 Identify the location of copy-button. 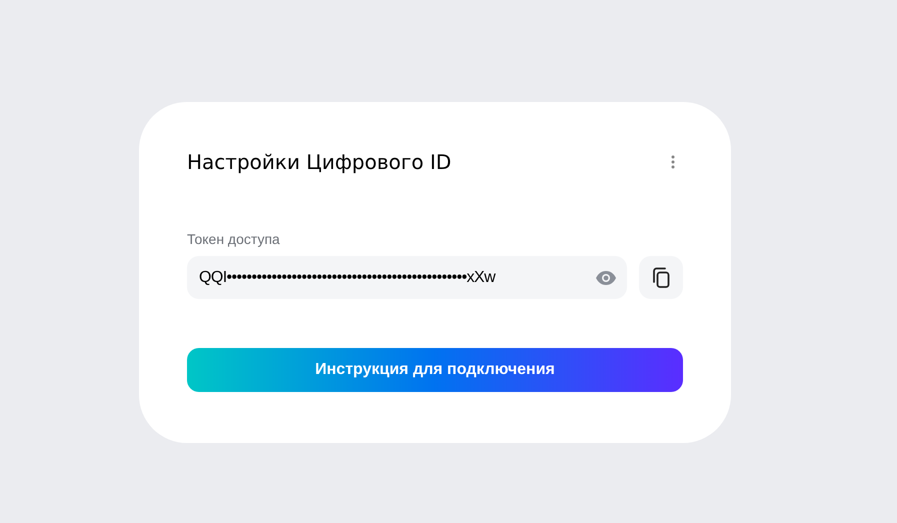
(661, 277).